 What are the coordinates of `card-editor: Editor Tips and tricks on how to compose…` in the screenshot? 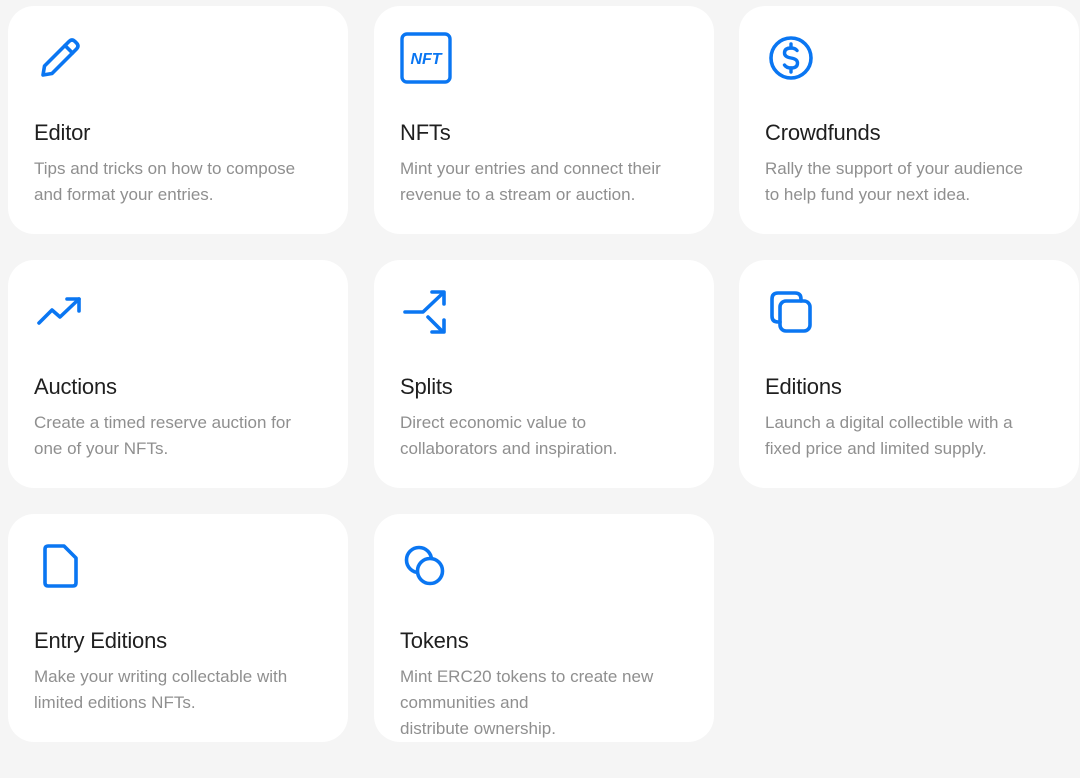 It's located at (178, 120).